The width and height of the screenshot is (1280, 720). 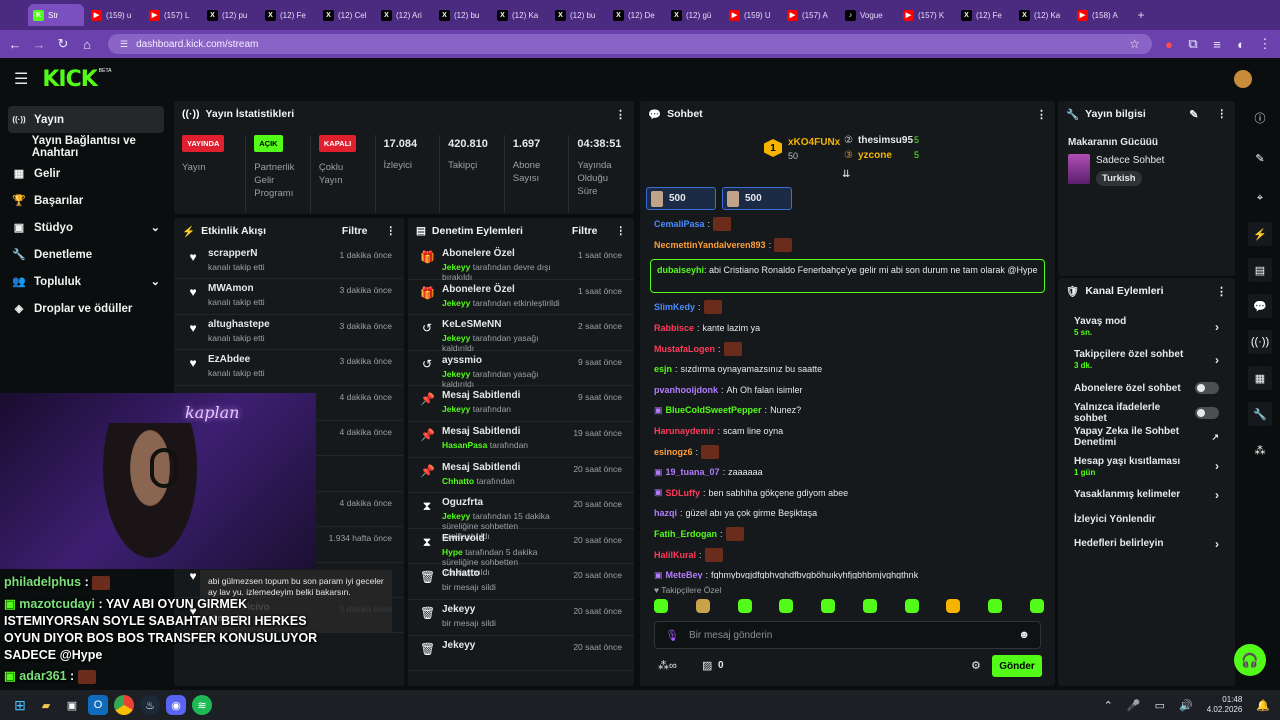 What do you see at coordinates (684, 431) in the screenshot?
I see `chat-username: Harunaydemir` at bounding box center [684, 431].